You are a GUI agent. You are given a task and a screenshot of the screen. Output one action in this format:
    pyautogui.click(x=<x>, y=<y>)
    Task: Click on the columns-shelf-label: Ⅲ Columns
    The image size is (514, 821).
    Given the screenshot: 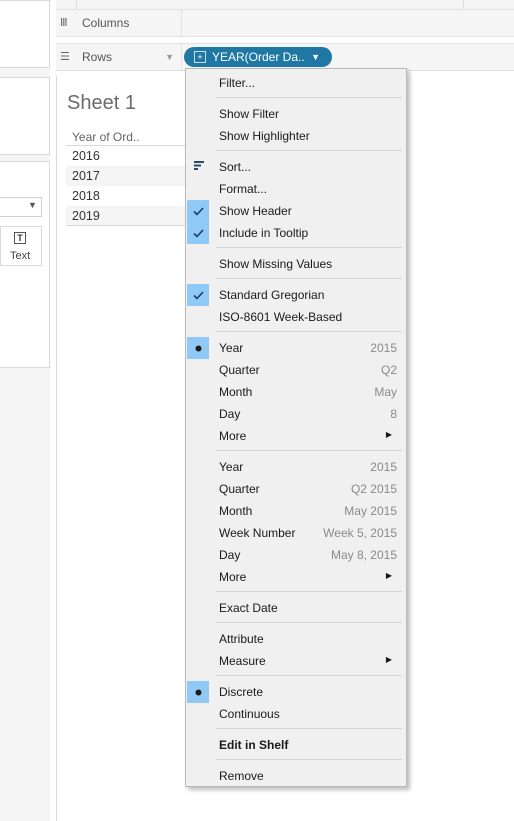 What is the action you would take?
    pyautogui.click(x=120, y=22)
    